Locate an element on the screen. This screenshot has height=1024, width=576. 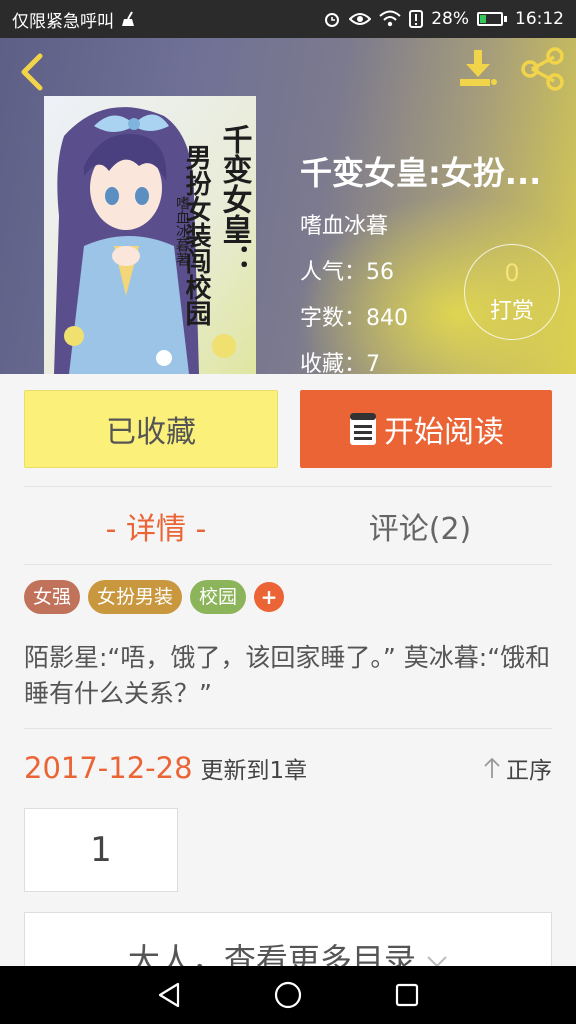
update-date: 2017-12-28 is located at coordinates (108, 768).